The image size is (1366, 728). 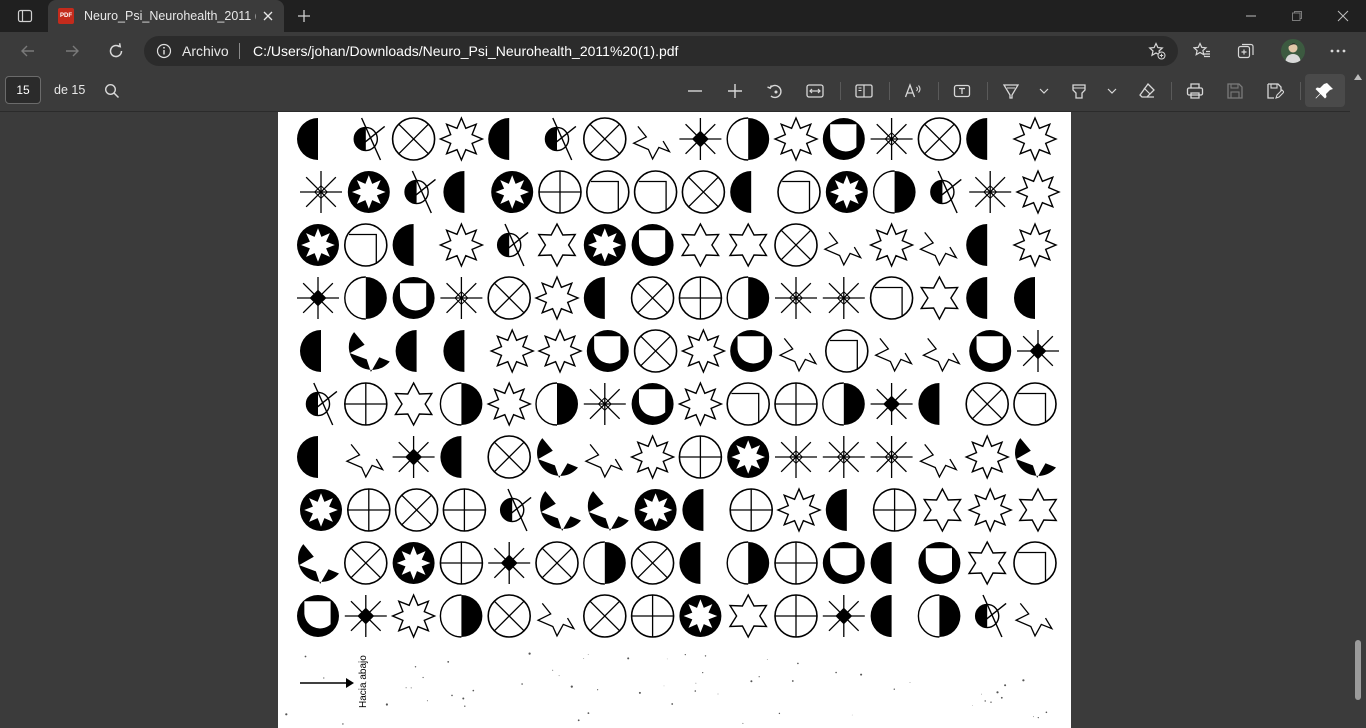 What do you see at coordinates (1358, 77) in the screenshot?
I see `scroll-up-arrow-icon` at bounding box center [1358, 77].